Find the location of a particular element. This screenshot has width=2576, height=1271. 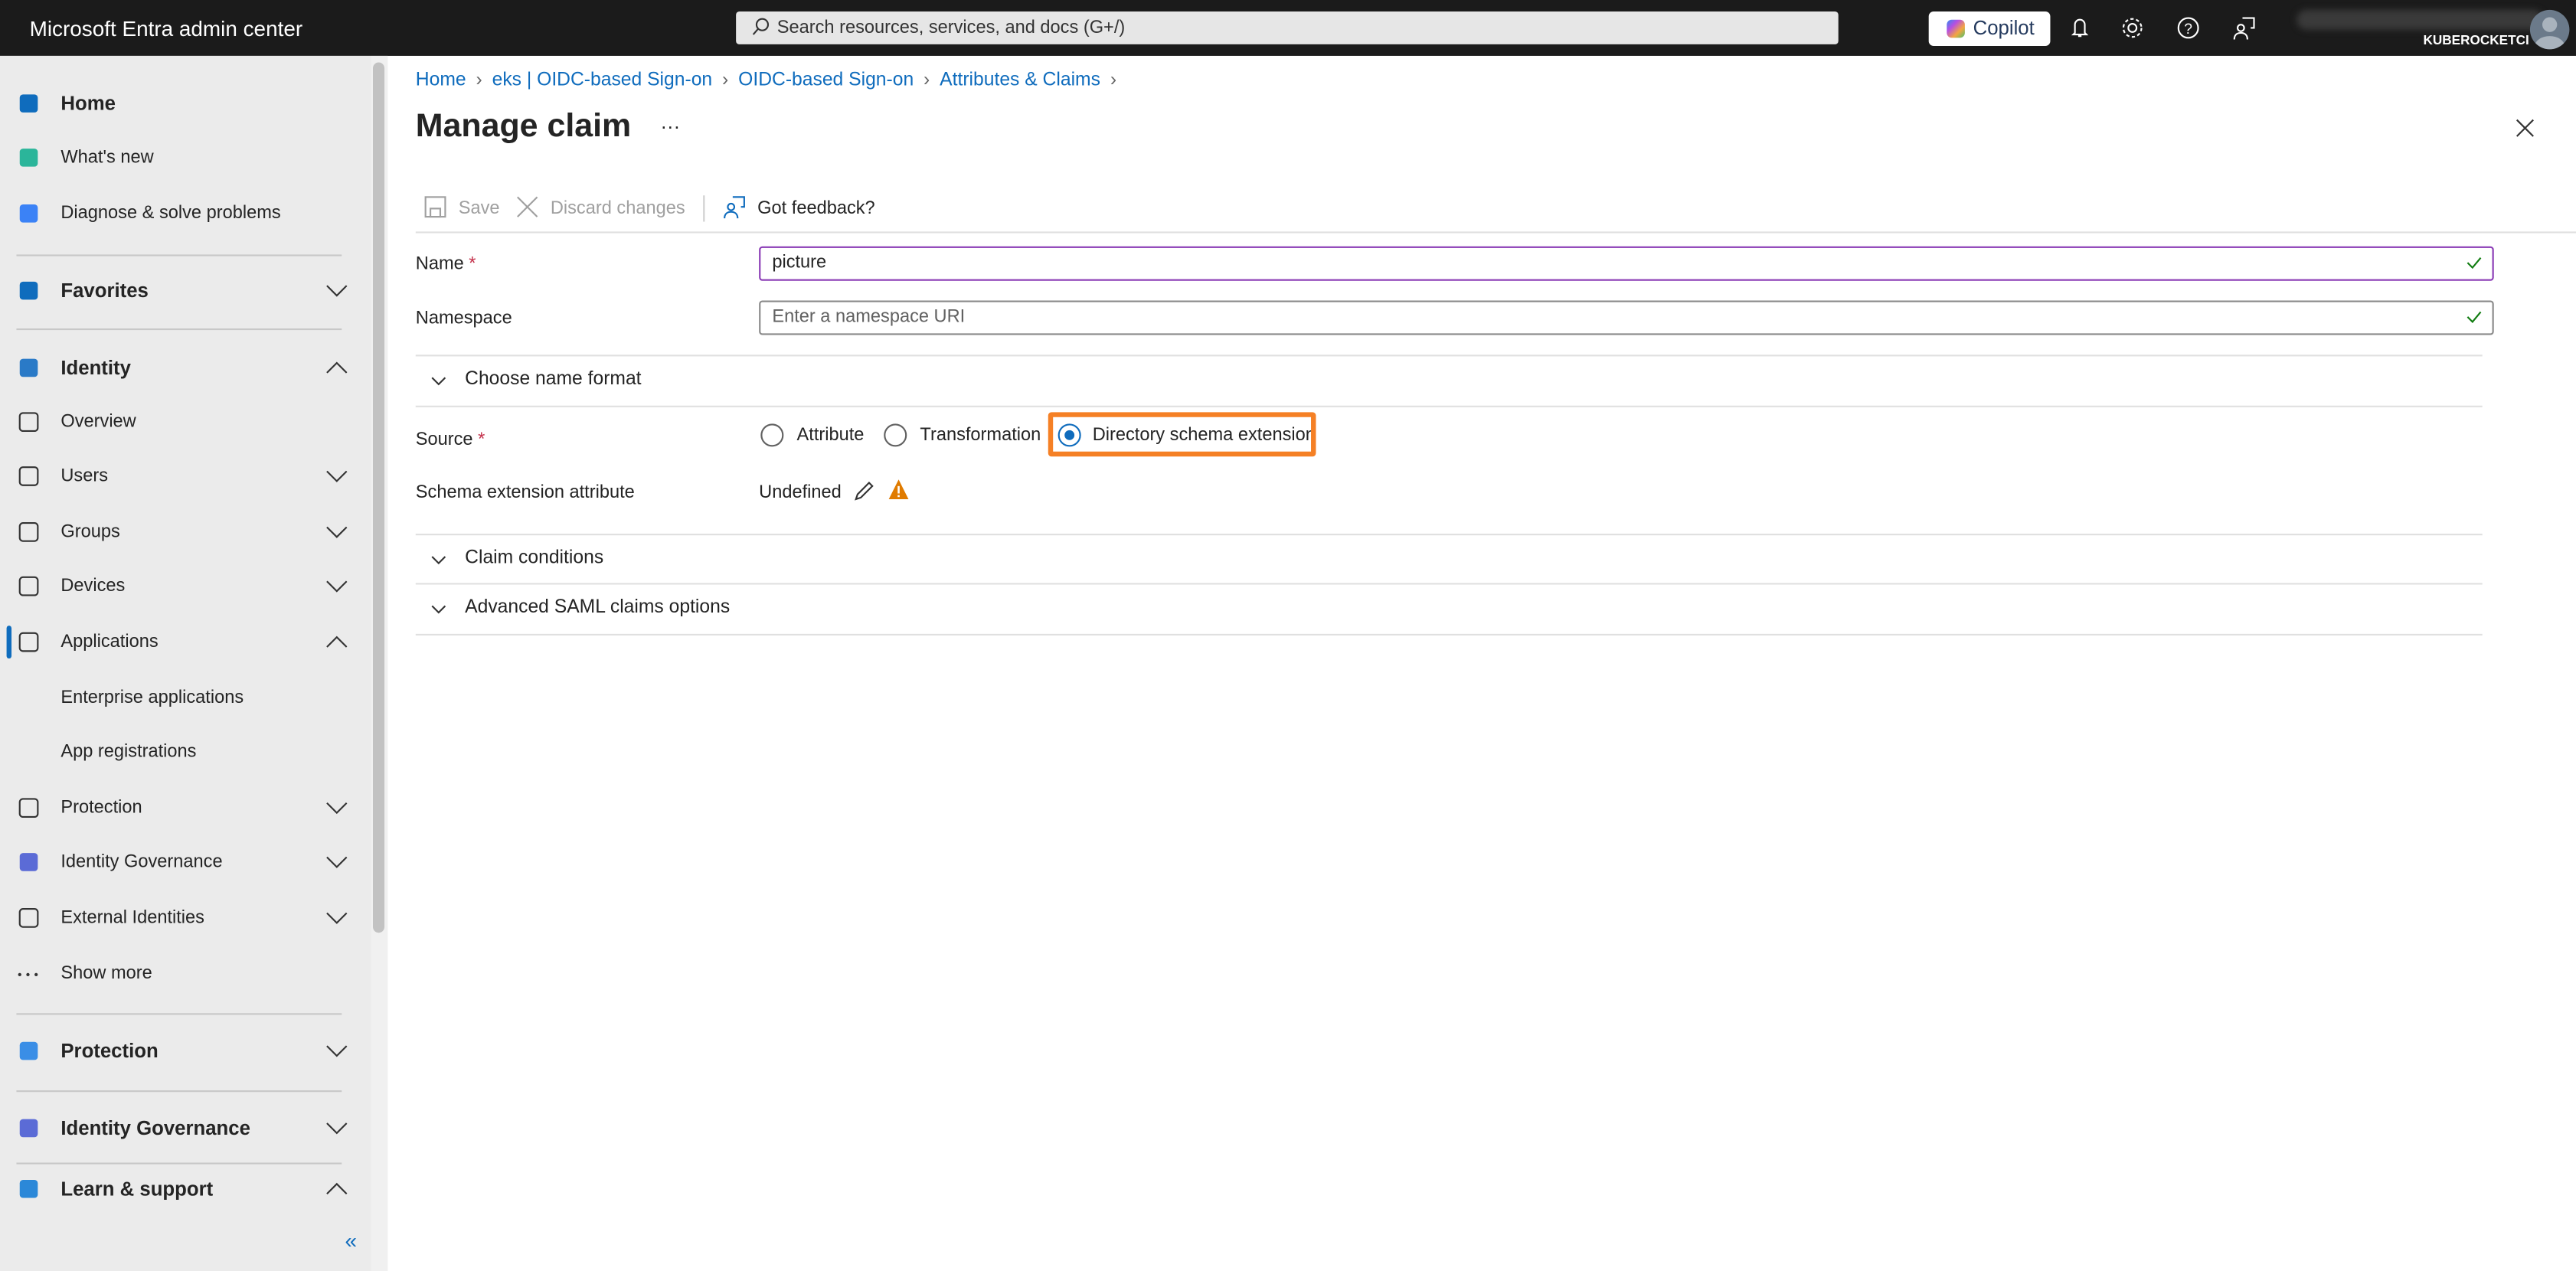

search-icon is located at coordinates (761, 26).